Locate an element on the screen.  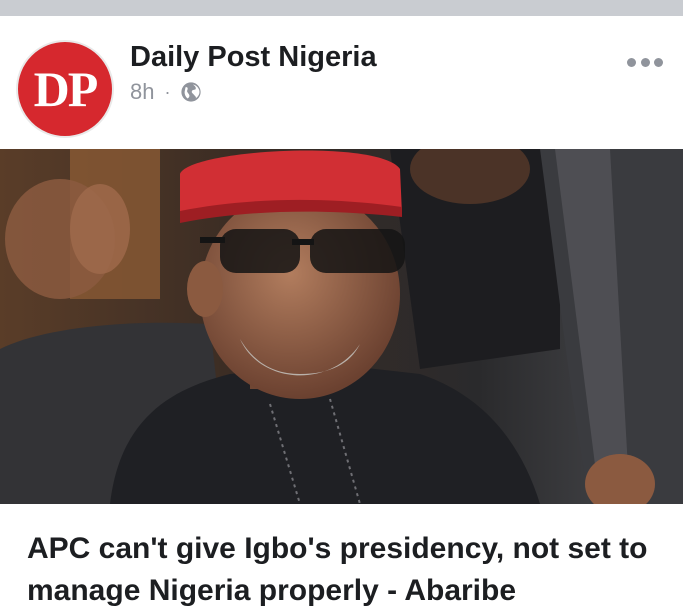
more-options-icon is located at coordinates (645, 62).